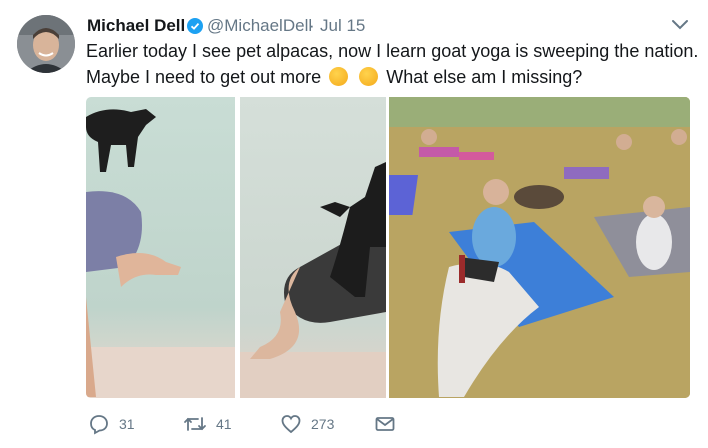  I want to click on avatar, so click(46, 44).